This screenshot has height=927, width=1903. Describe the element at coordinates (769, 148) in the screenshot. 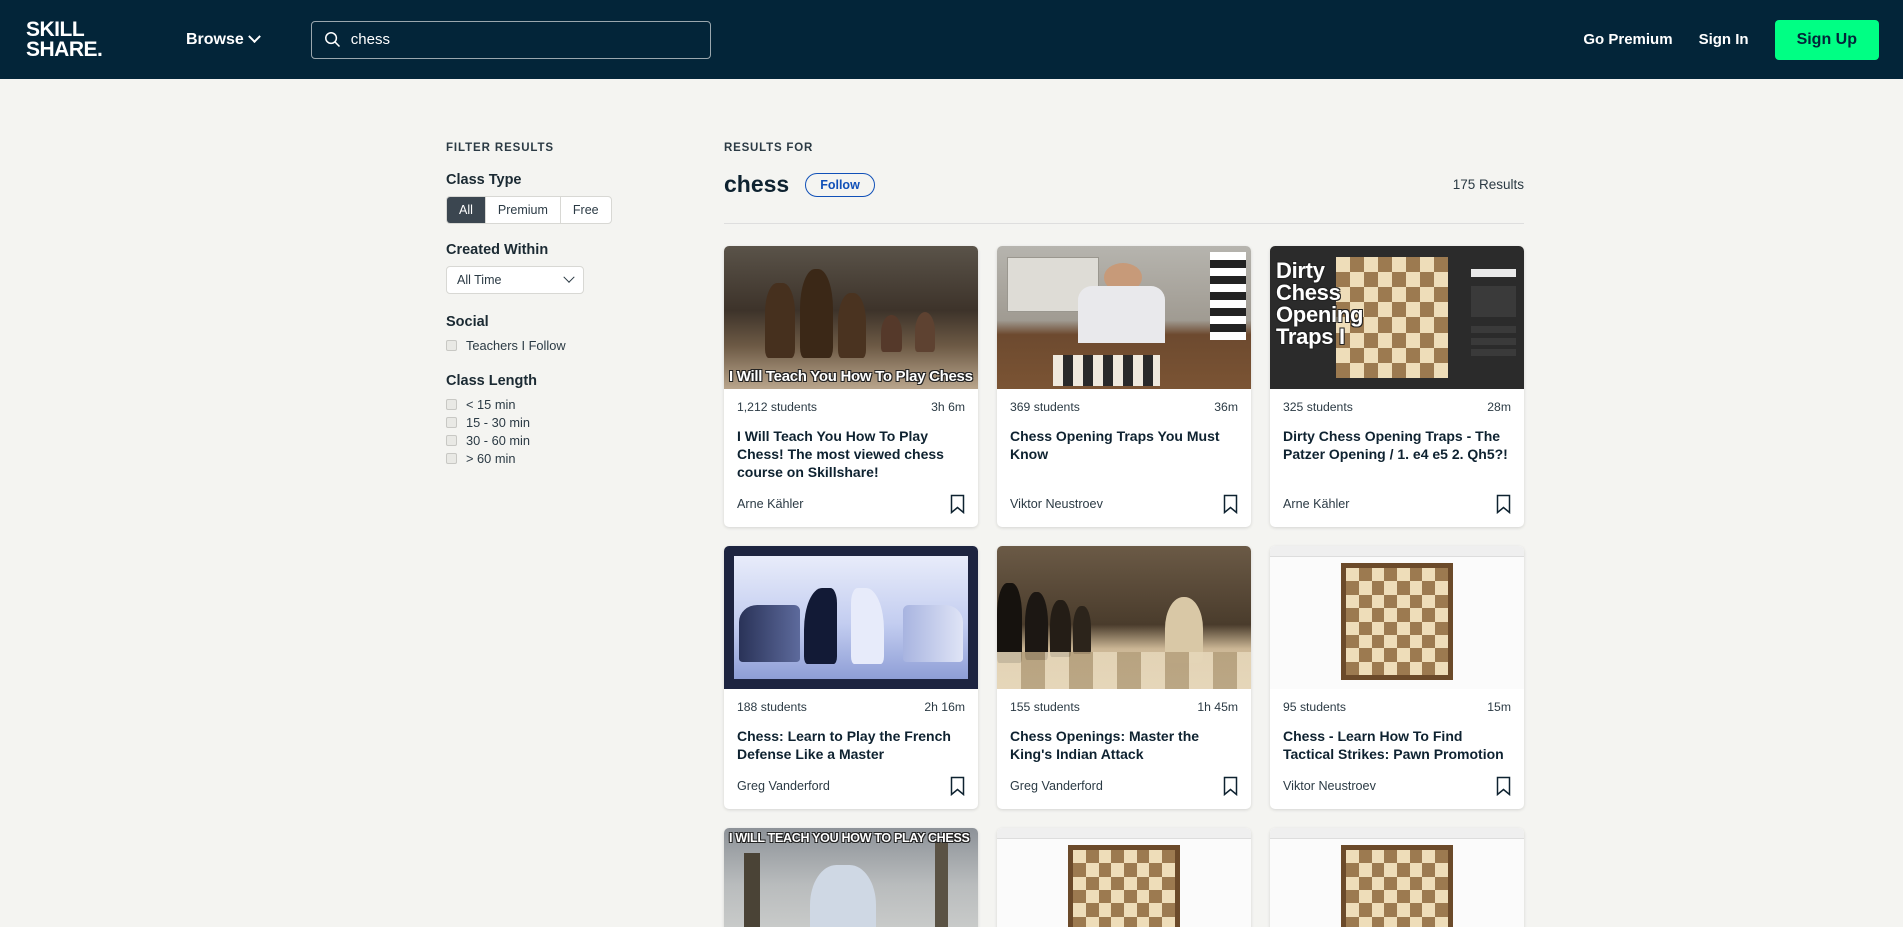

I see `results-for-heading: RESULTS FOR` at that location.